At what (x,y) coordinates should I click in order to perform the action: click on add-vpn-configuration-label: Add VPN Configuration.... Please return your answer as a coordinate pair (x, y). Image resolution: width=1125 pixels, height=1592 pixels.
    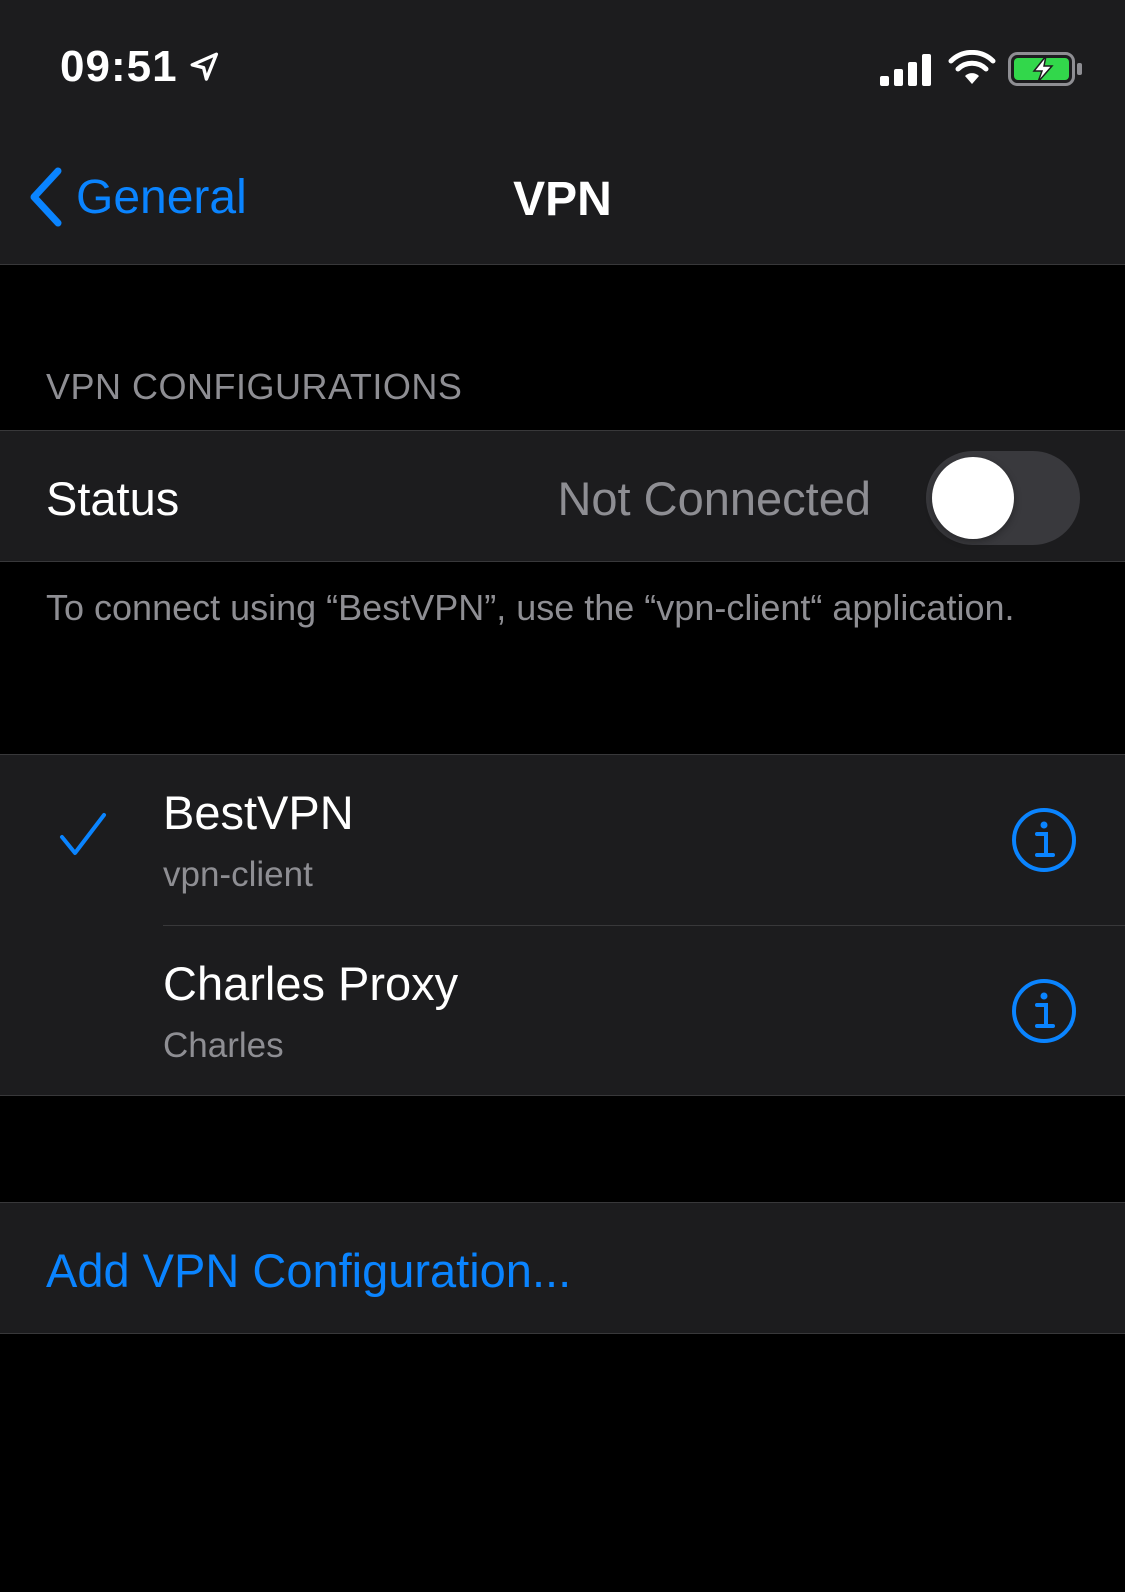
    Looking at the image, I should click on (309, 1270).